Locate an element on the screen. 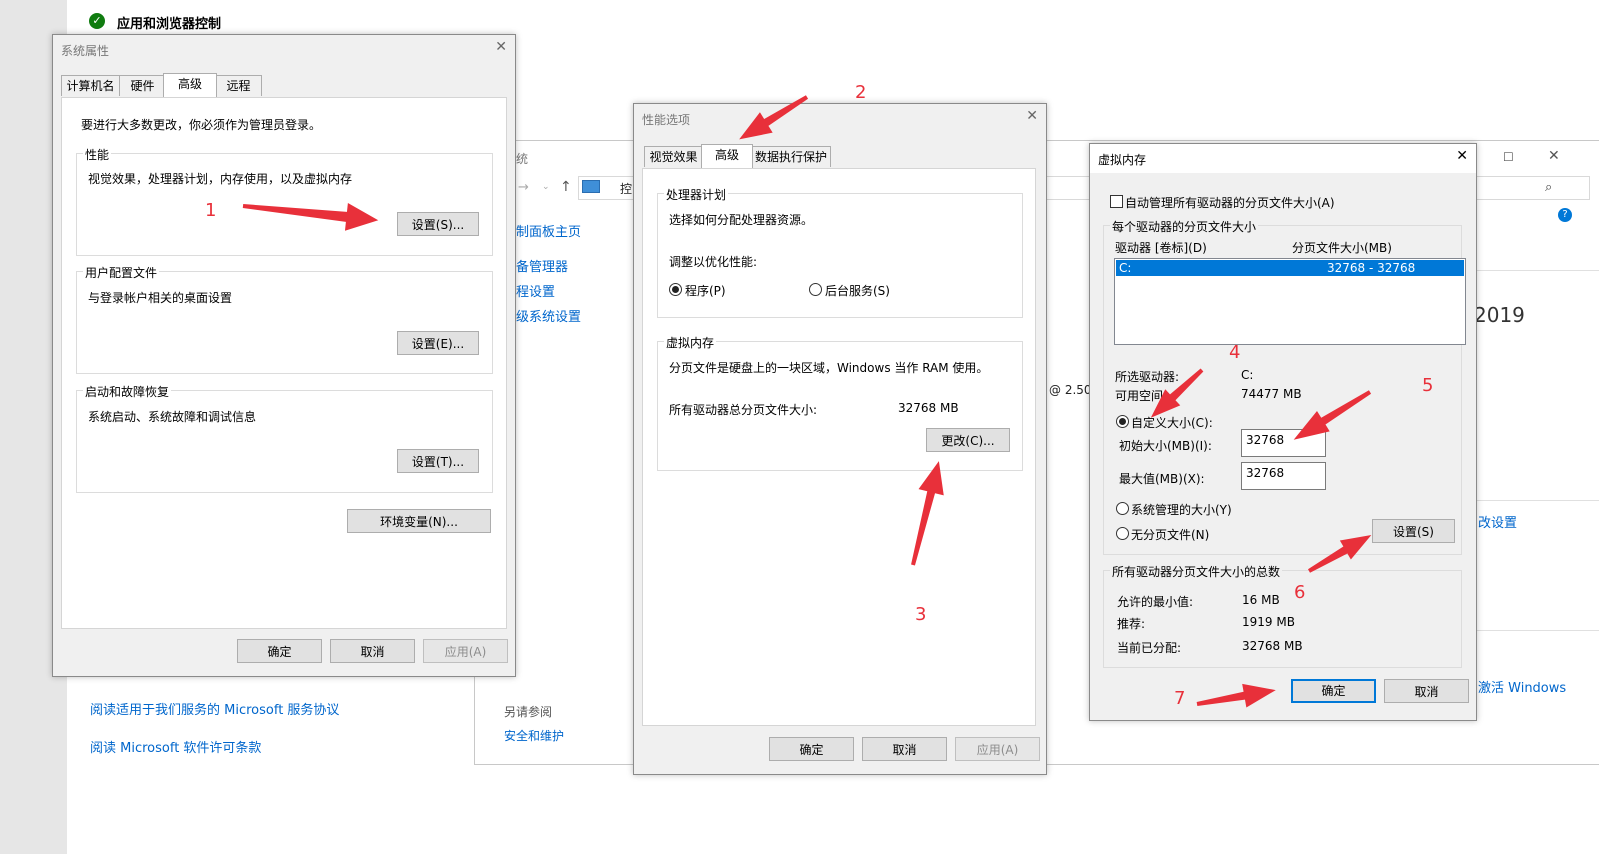  annotation-4: 4 is located at coordinates (1235, 352).